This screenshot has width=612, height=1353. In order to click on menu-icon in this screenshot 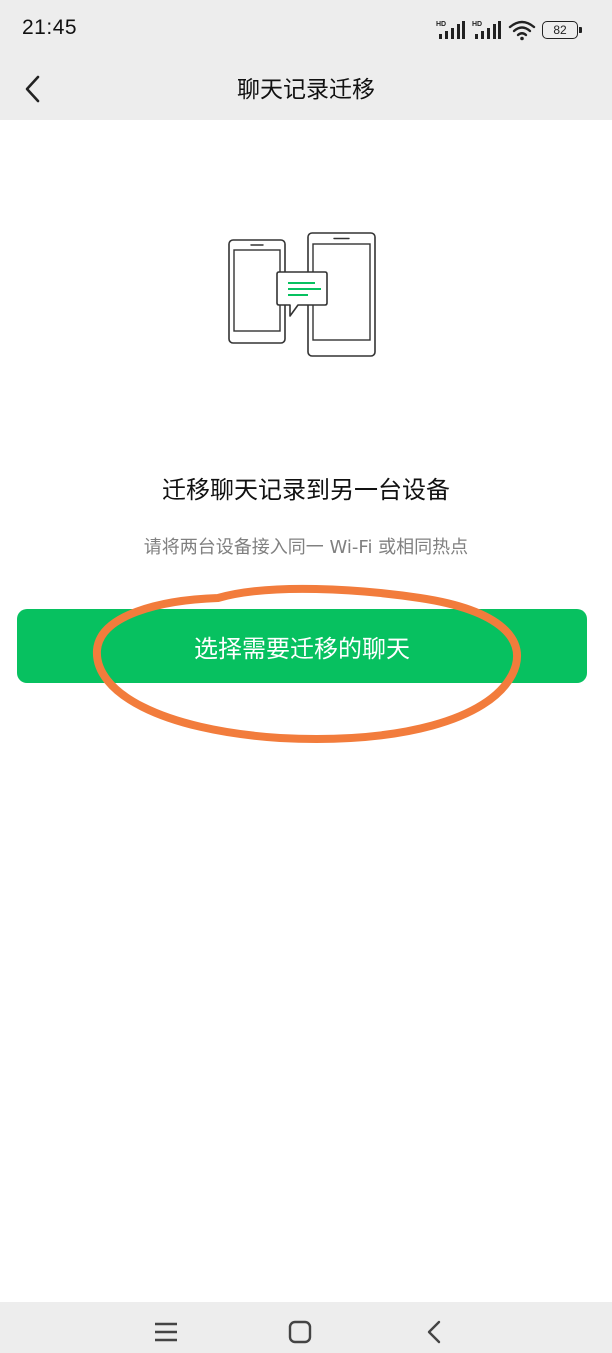, I will do `click(166, 1332)`.